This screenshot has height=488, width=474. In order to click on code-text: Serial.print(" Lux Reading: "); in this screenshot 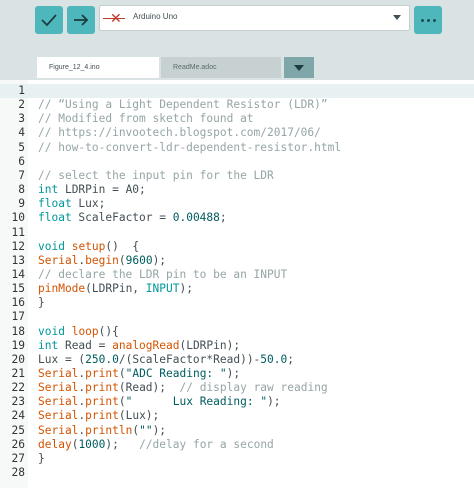, I will do `click(159, 402)`.